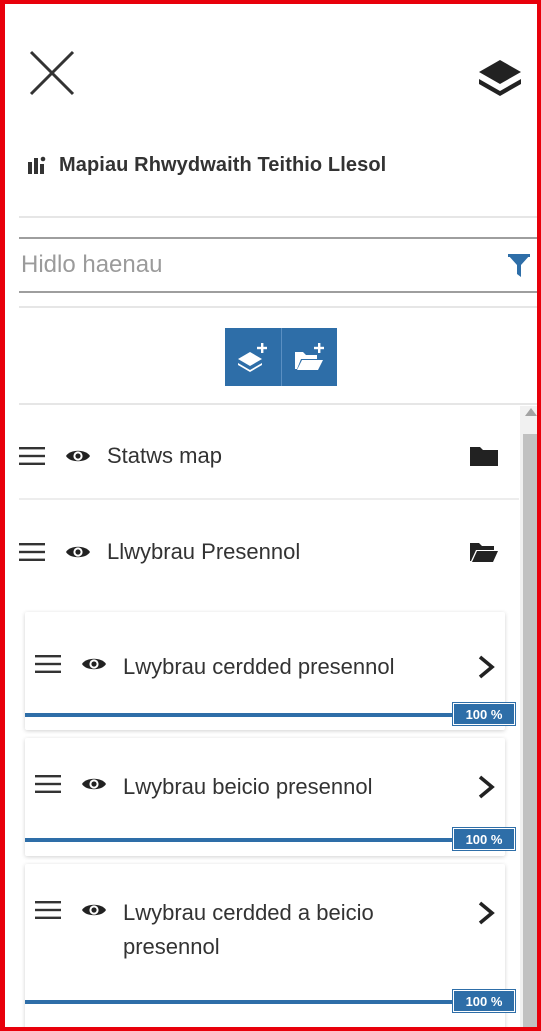 Image resolution: width=541 pixels, height=1031 pixels. I want to click on folder-icon, so click(484, 456).